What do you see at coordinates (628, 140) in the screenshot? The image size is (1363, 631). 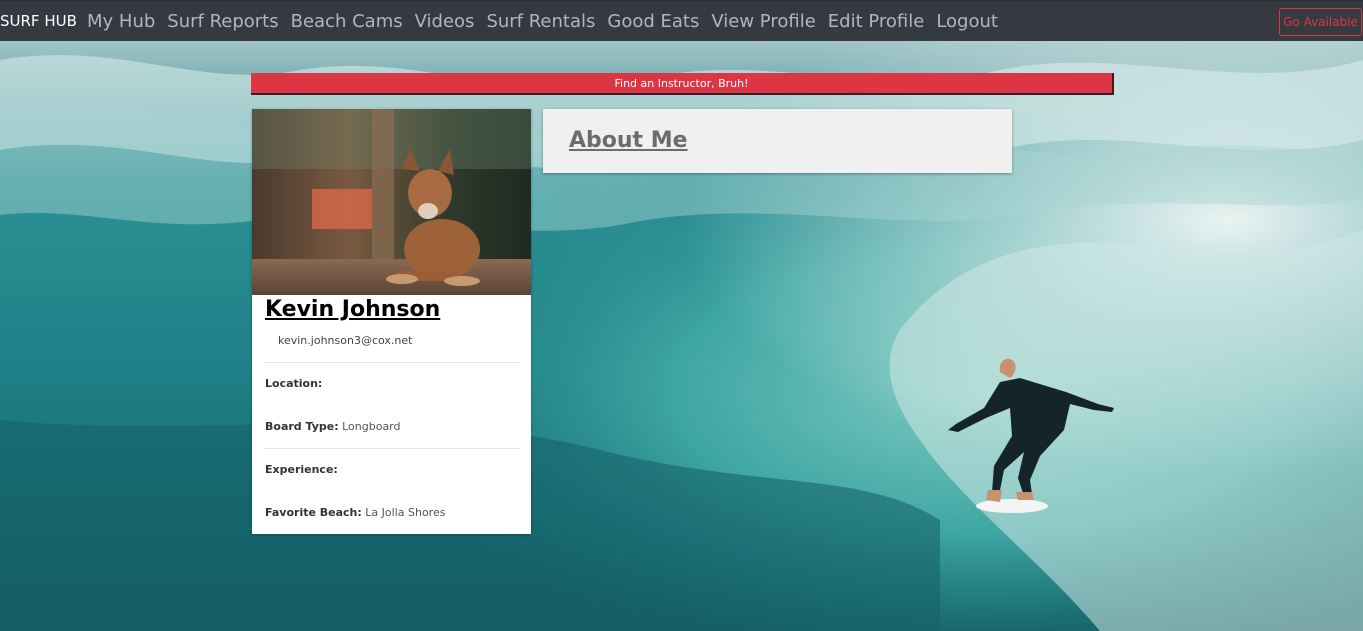 I see `about-me-title: About Me` at bounding box center [628, 140].